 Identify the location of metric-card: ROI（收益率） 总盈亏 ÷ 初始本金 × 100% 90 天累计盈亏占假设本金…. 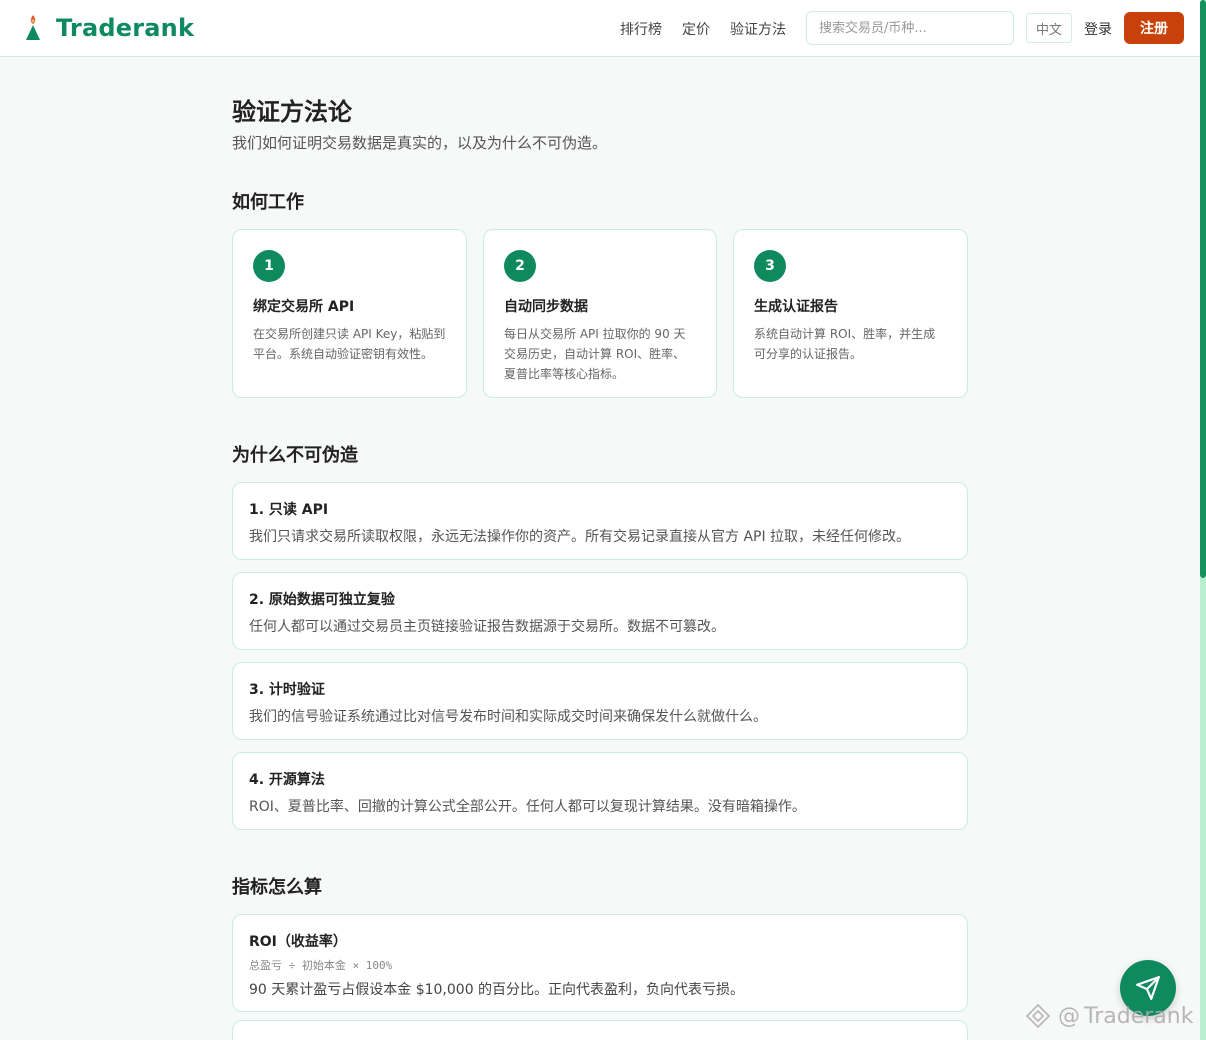
(600, 963).